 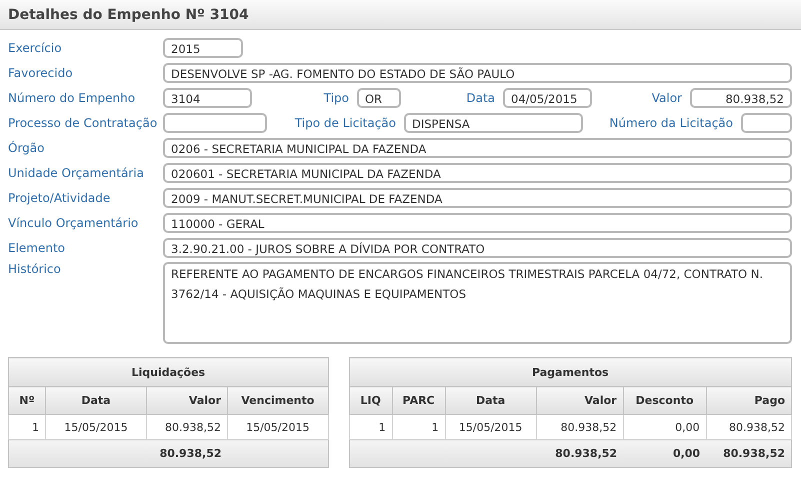 What do you see at coordinates (749, 400) in the screenshot?
I see `column-header: Pago` at bounding box center [749, 400].